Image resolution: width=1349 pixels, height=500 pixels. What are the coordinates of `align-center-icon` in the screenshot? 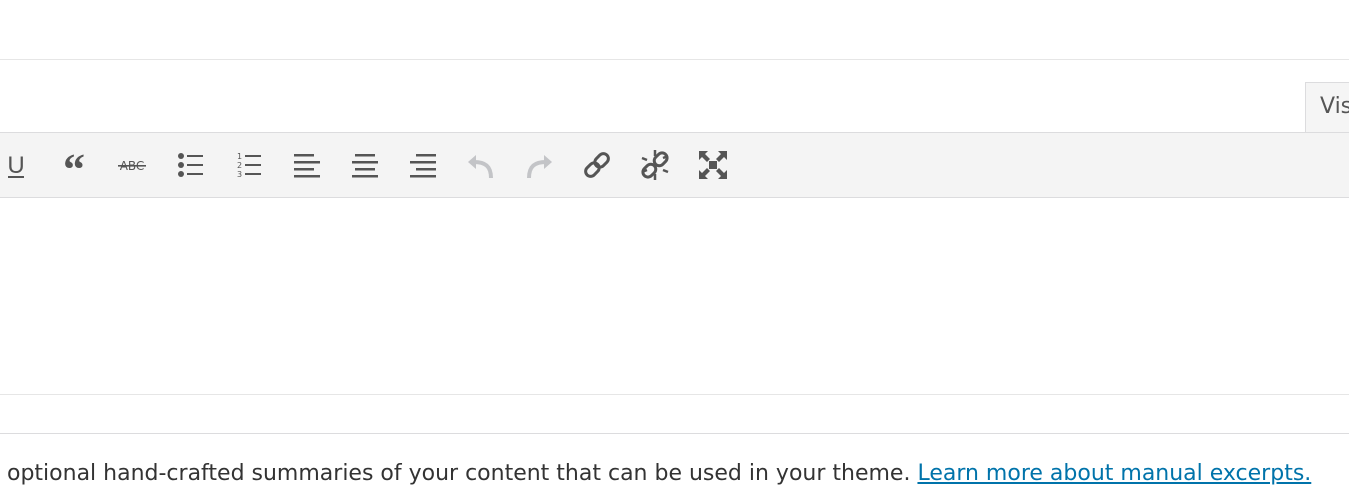 It's located at (365, 166).